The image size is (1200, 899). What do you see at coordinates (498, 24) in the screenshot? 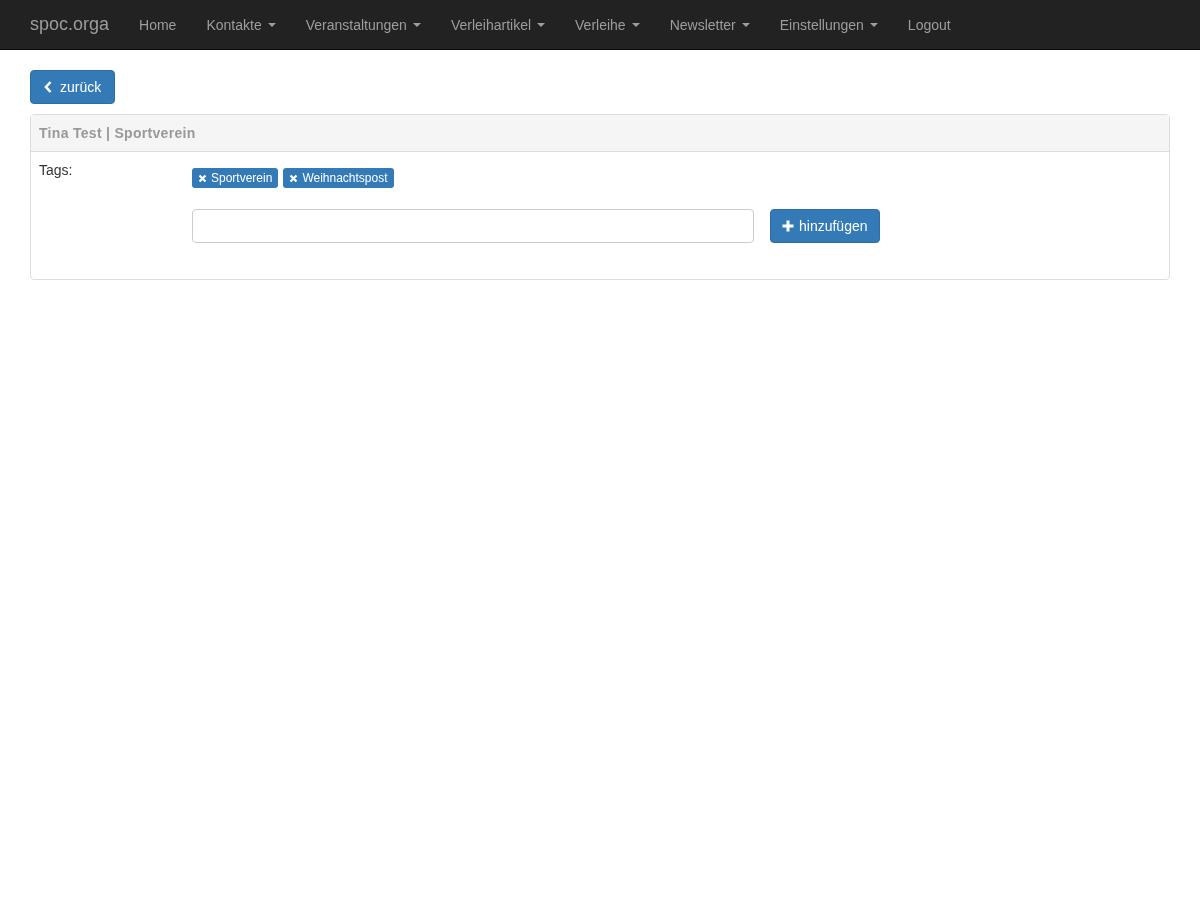
I see `nav-link: Verleihartikel` at bounding box center [498, 24].